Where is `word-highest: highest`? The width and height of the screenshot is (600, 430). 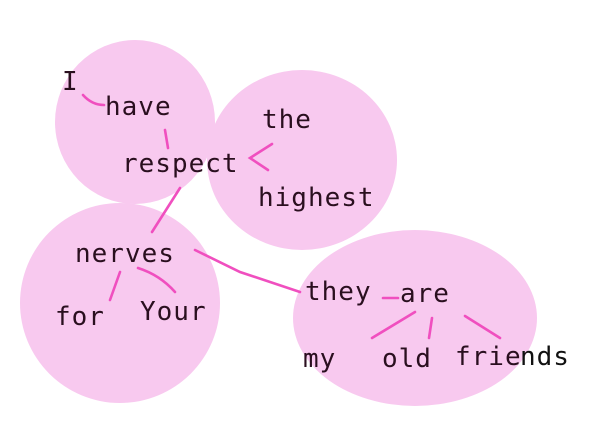 word-highest: highest is located at coordinates (316, 198).